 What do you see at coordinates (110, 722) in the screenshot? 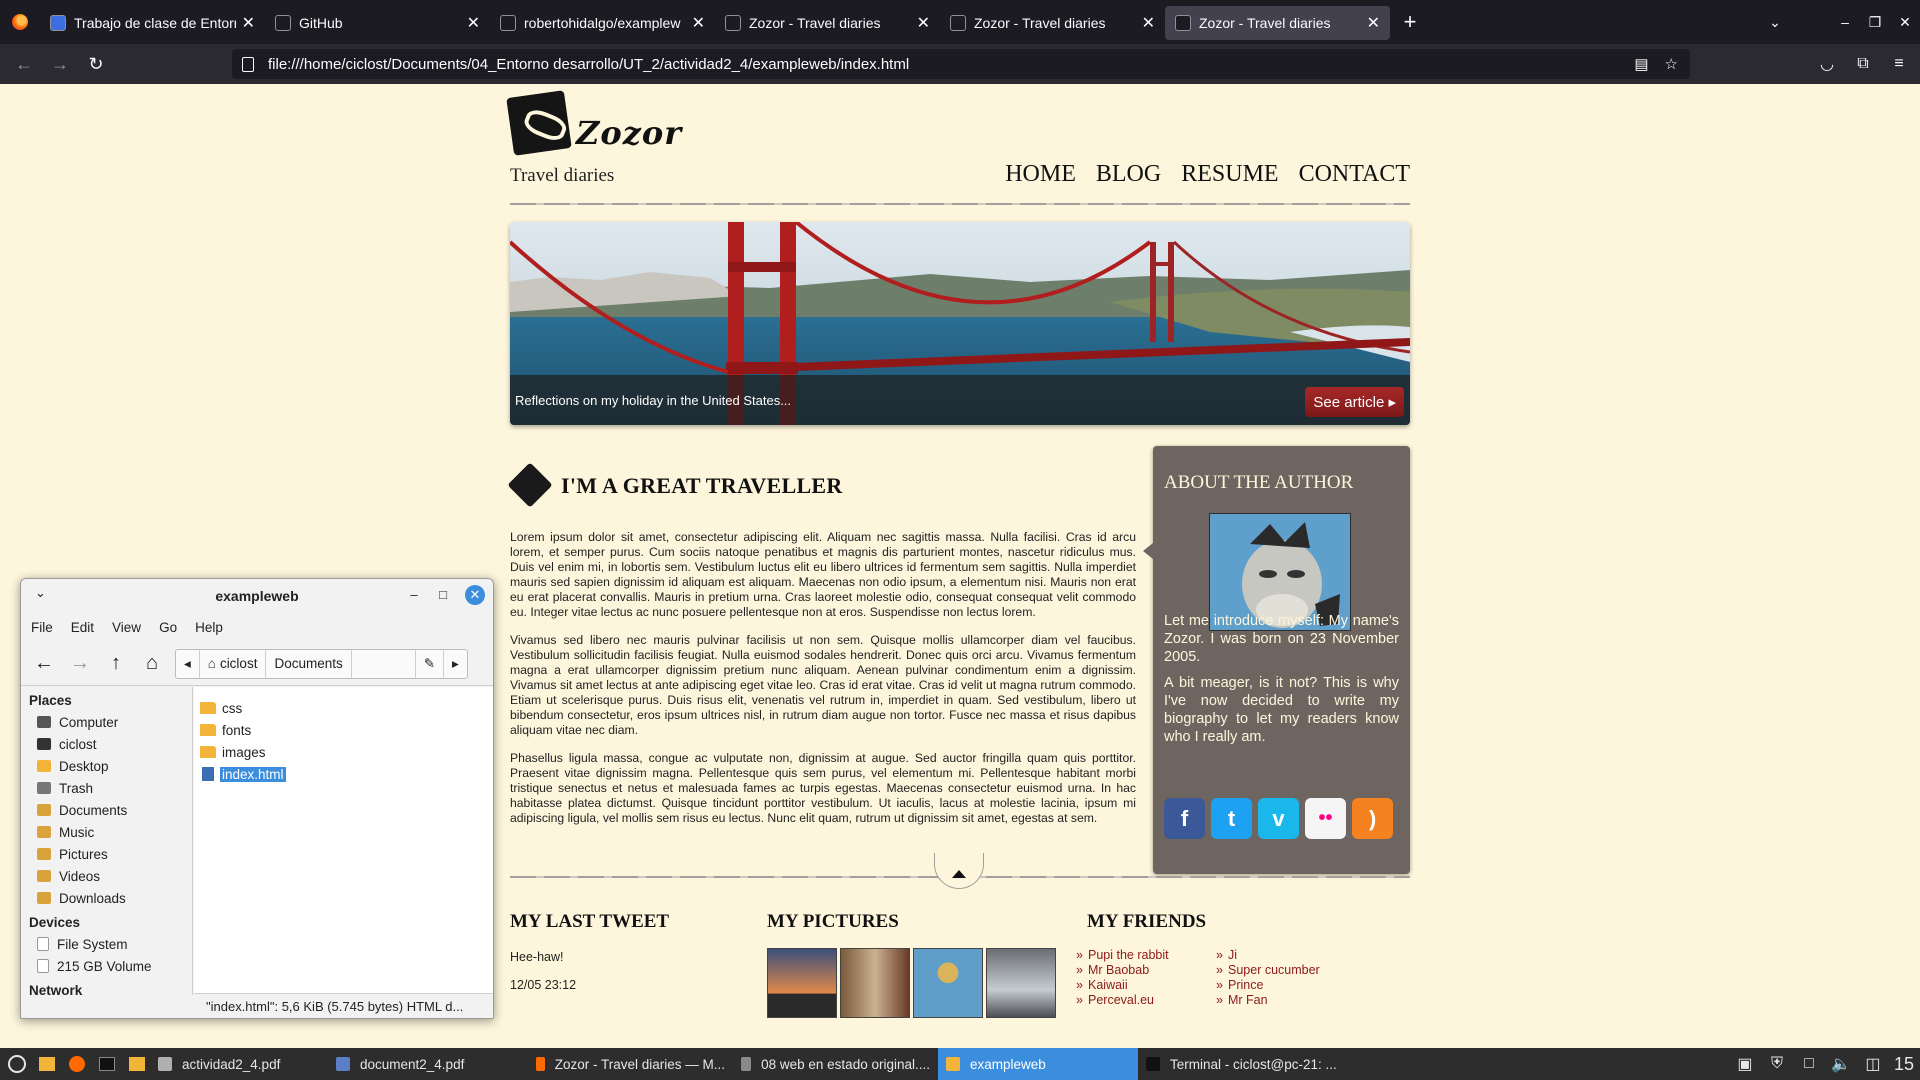
I see `sidebar-item-computer: Computer` at bounding box center [110, 722].